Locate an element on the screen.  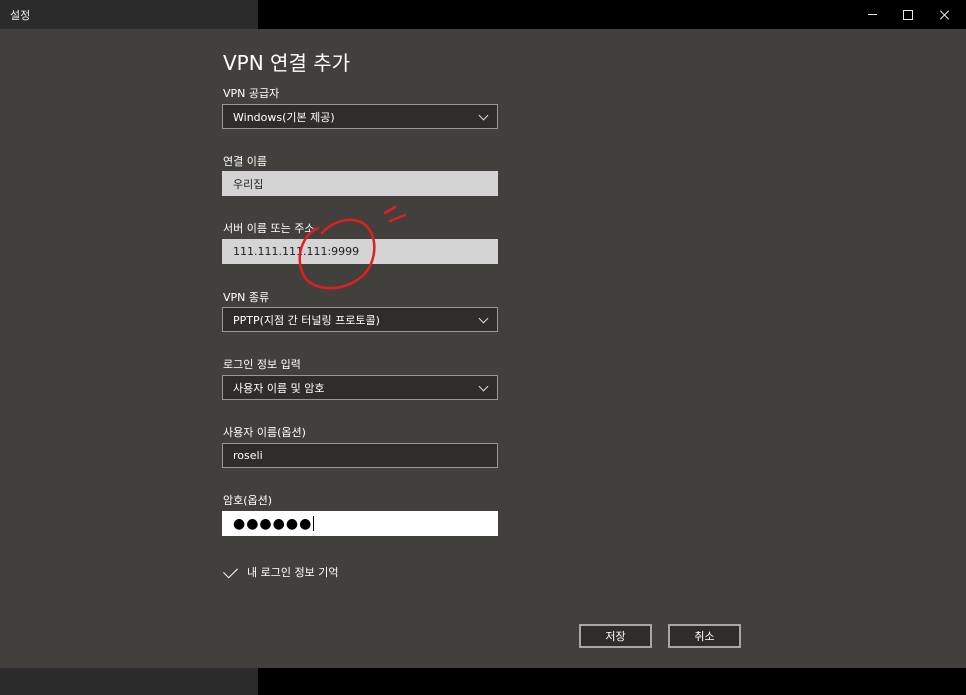
title-bar: 설정 is located at coordinates (129, 14).